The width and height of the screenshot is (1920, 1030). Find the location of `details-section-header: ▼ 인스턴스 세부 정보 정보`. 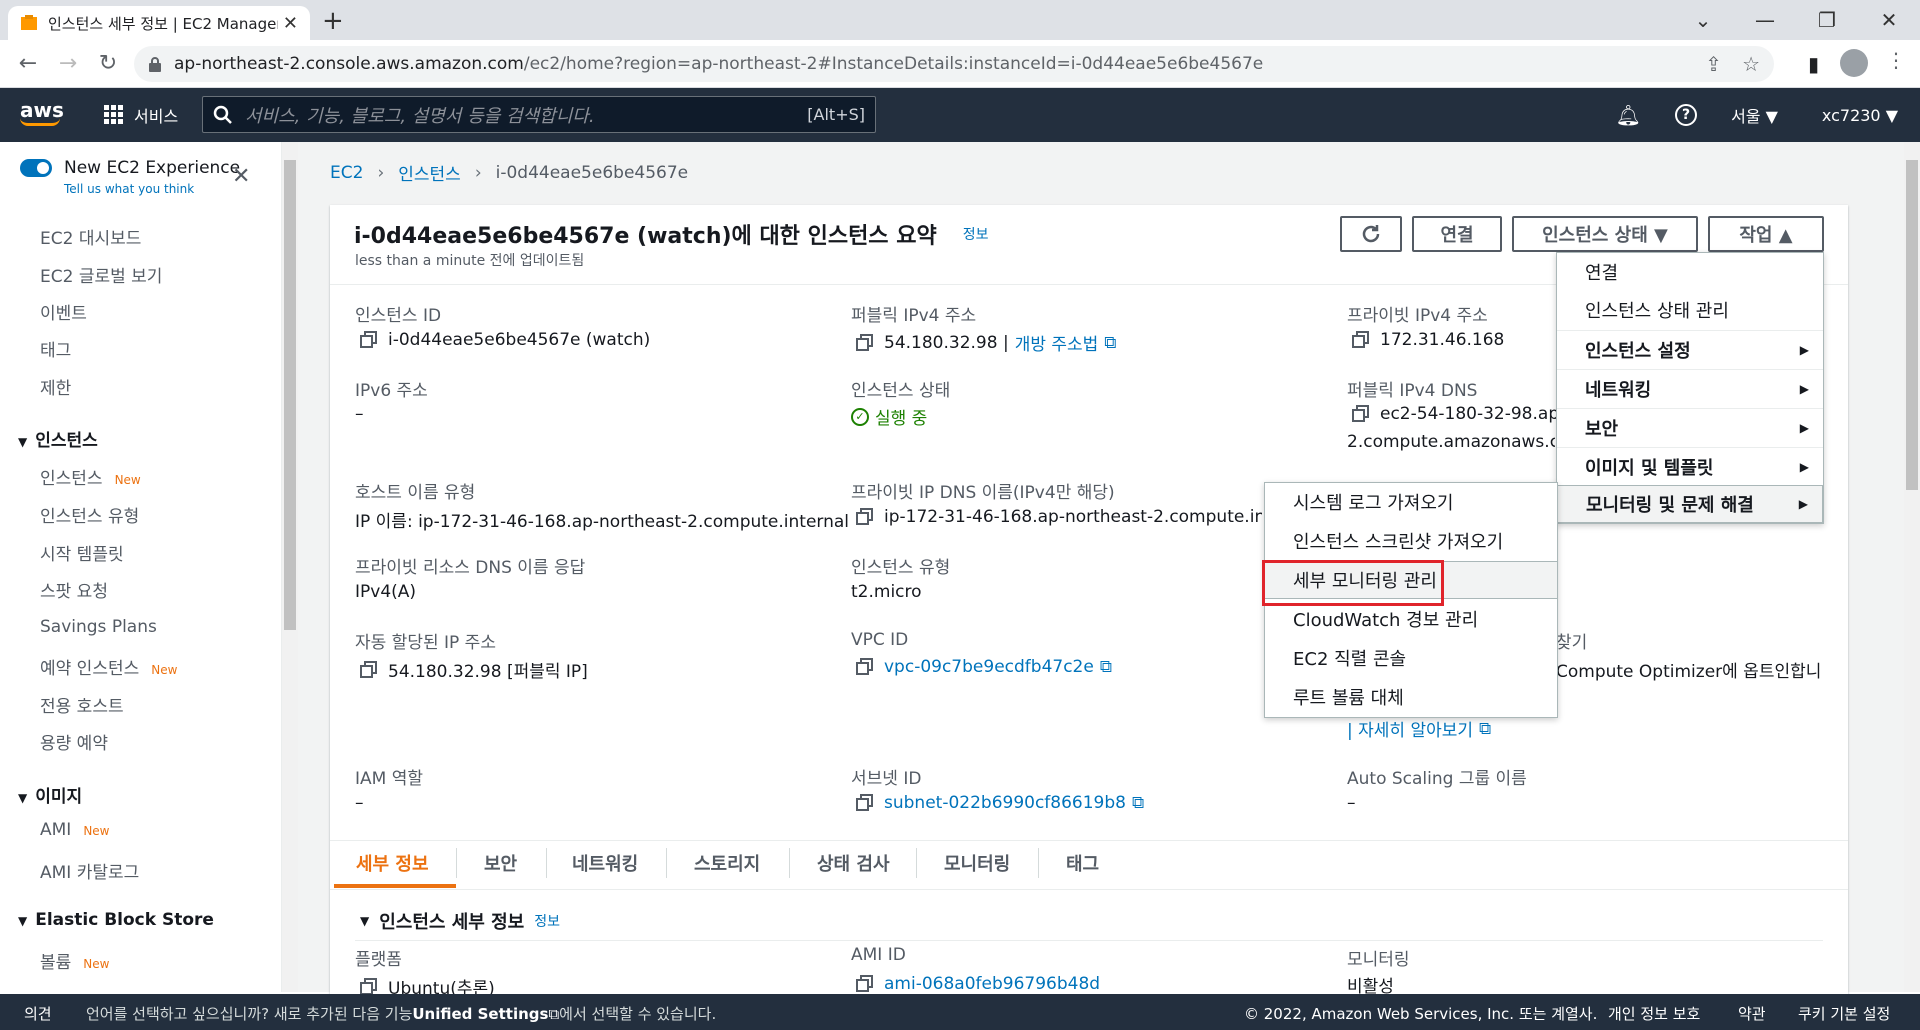

details-section-header: ▼ 인스턴스 세부 정보 정보 is located at coordinates (460, 921).